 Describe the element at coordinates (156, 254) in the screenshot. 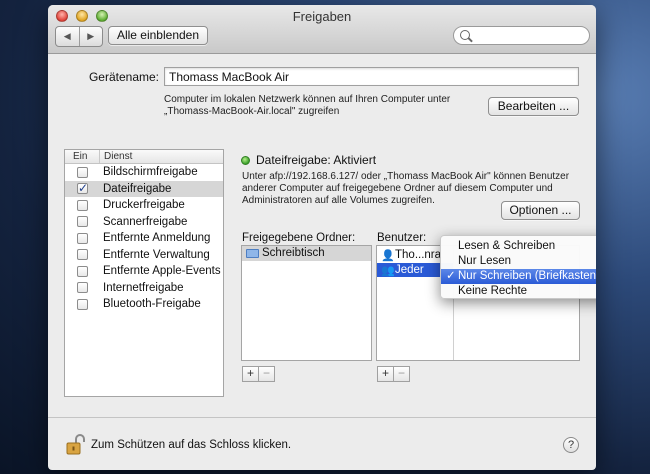

I see `service-label: Entfernte Verwaltung` at that location.